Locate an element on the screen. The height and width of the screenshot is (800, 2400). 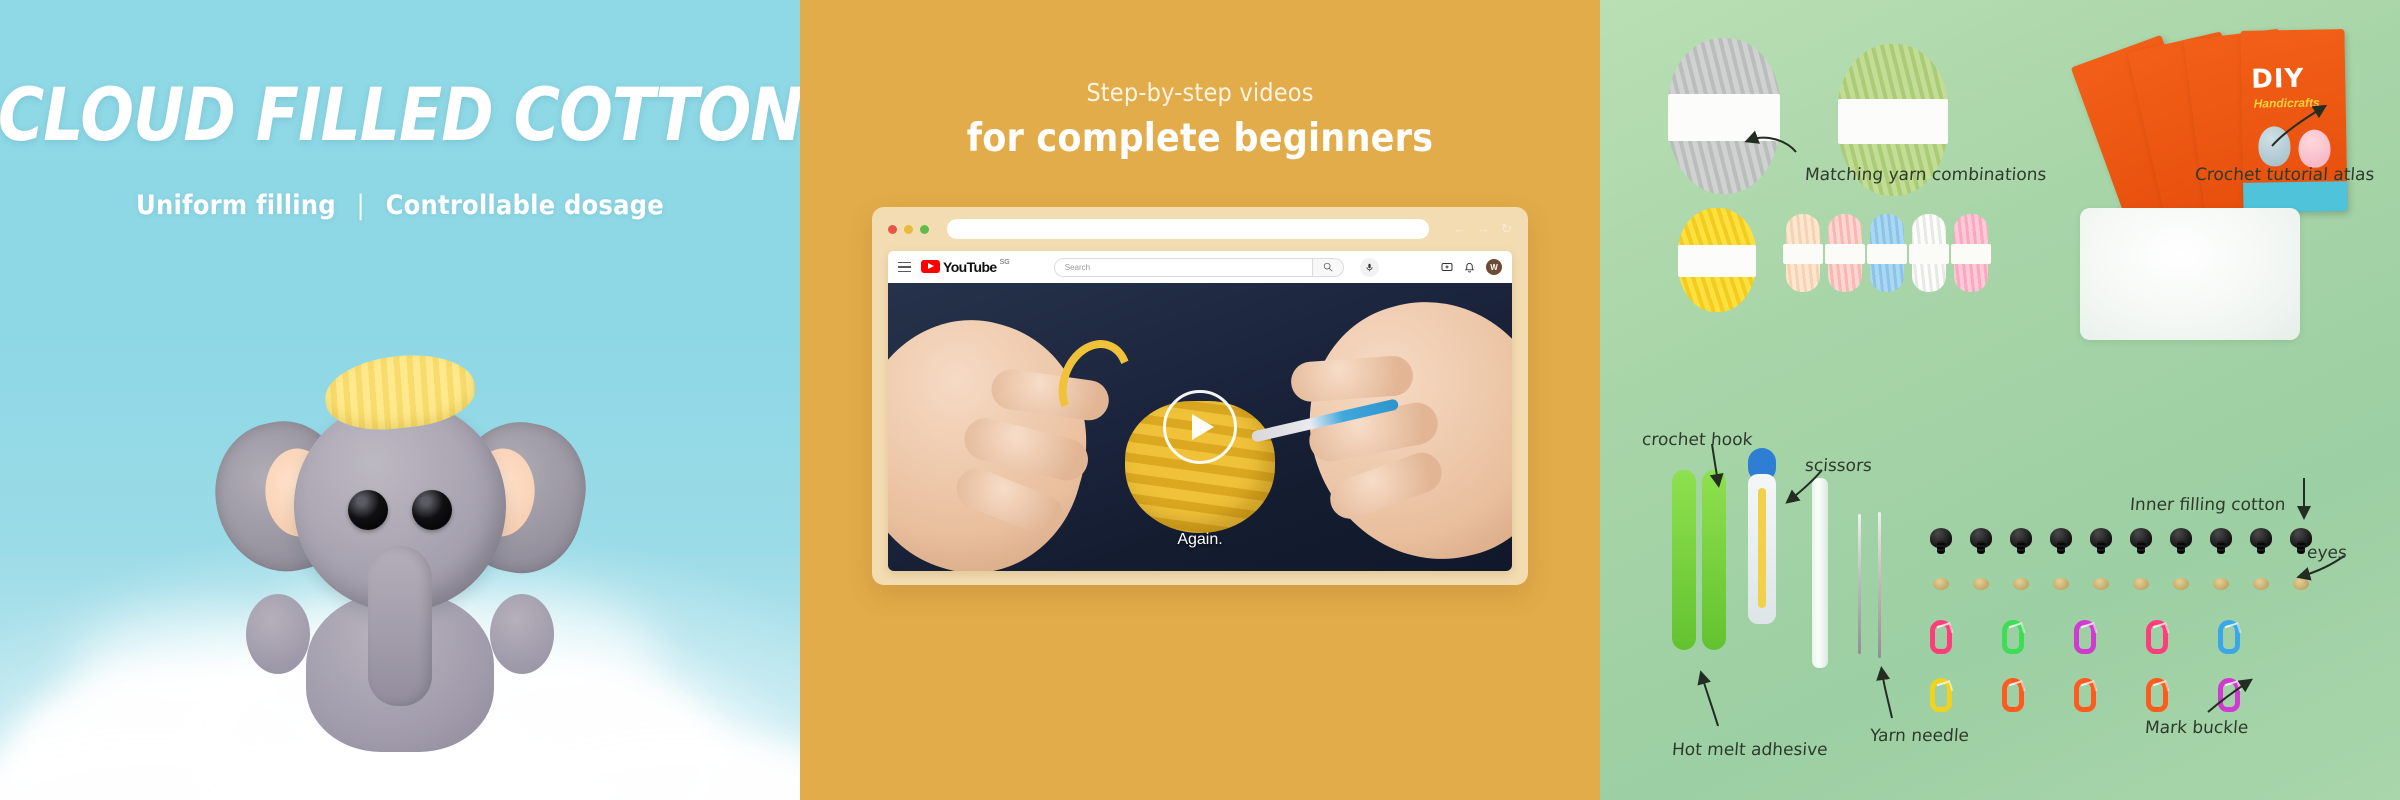
play-button is located at coordinates (1200, 427).